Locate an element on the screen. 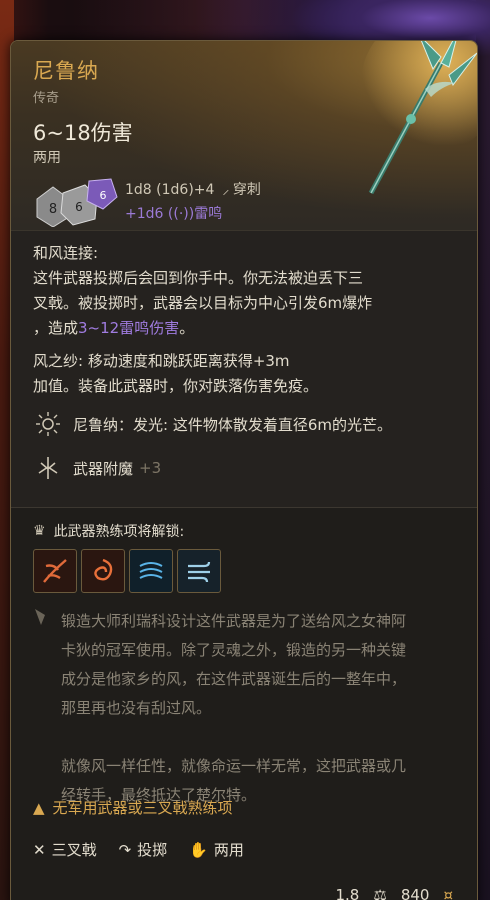 The width and height of the screenshot is (490, 900). background-right-panel is located at coordinates (483, 450).